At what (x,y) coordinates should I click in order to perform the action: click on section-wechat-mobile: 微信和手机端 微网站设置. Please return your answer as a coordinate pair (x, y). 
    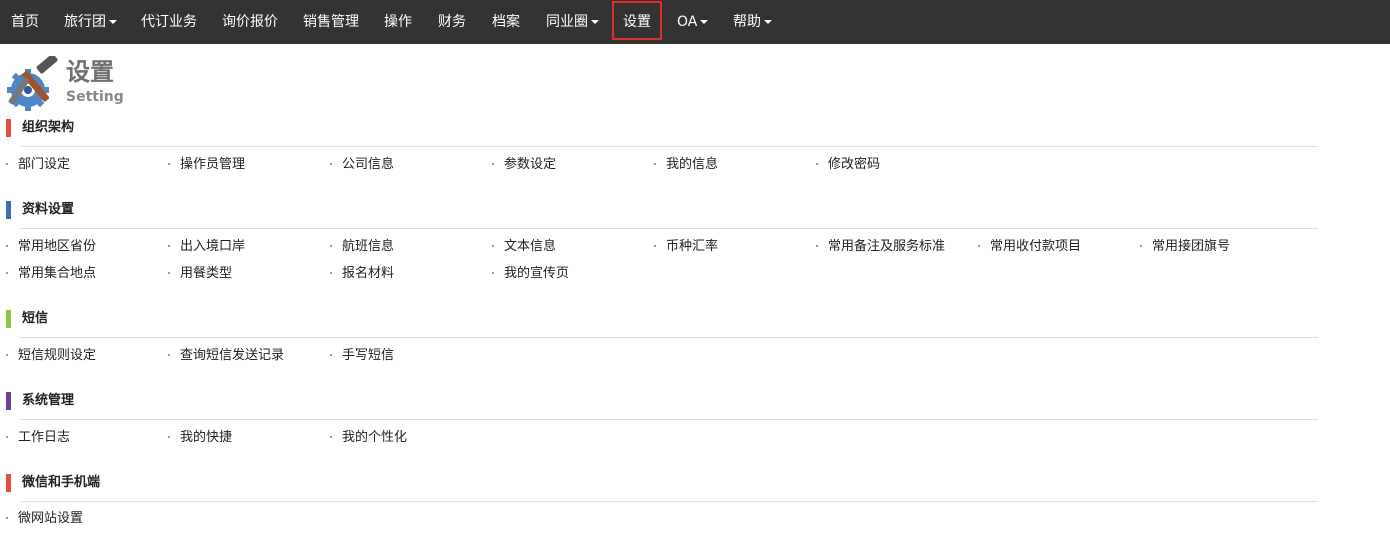
    Looking at the image, I should click on (662, 499).